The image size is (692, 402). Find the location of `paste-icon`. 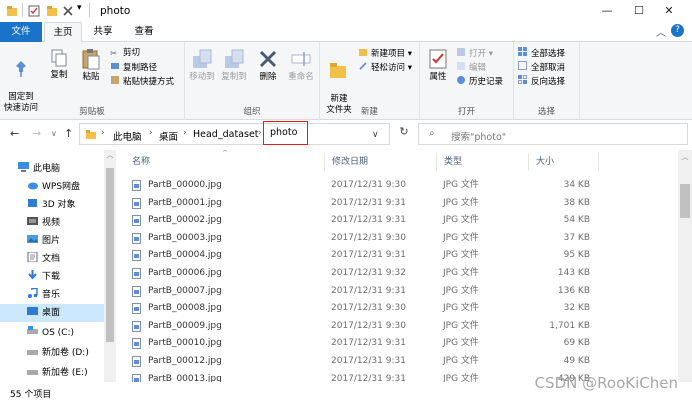

paste-icon is located at coordinates (91, 59).